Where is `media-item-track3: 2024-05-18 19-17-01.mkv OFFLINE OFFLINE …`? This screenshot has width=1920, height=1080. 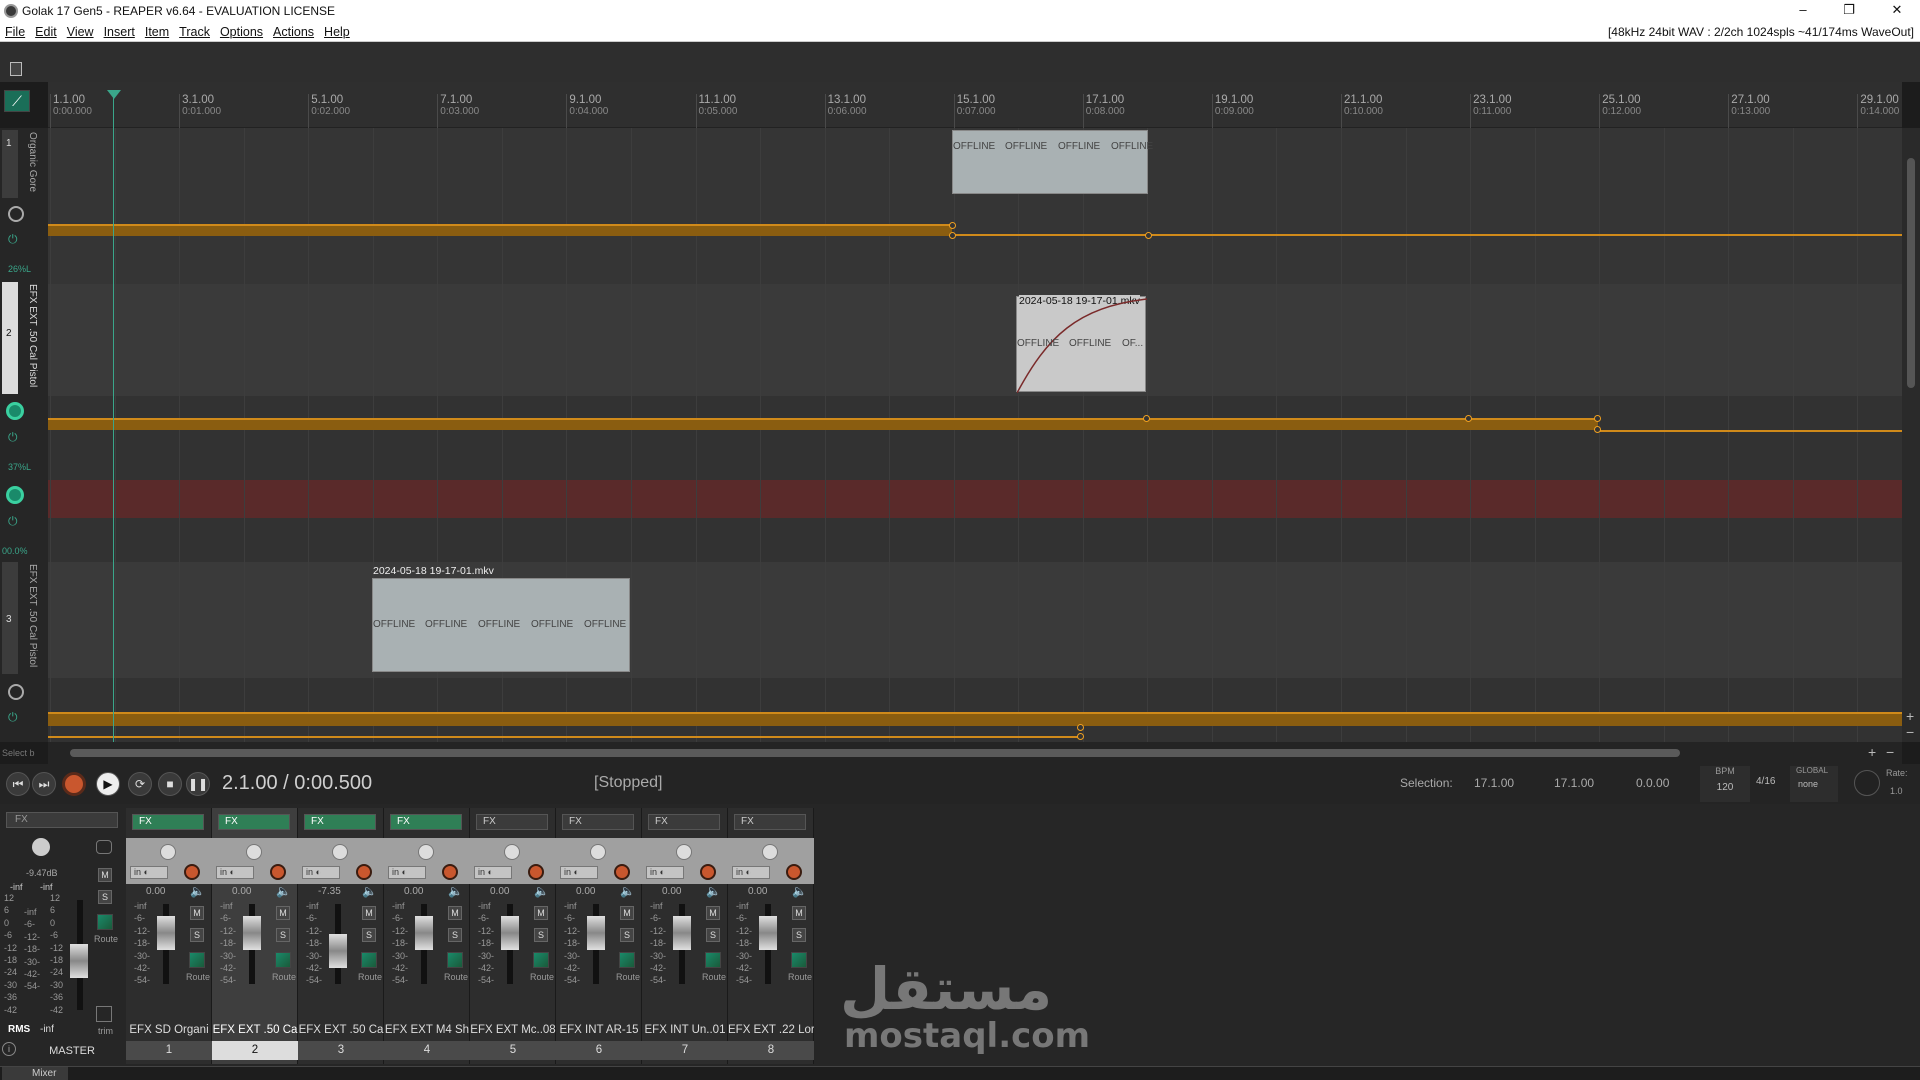
media-item-track3: 2024-05-18 19-17-01.mkv OFFLINE OFFLINE … is located at coordinates (501, 618).